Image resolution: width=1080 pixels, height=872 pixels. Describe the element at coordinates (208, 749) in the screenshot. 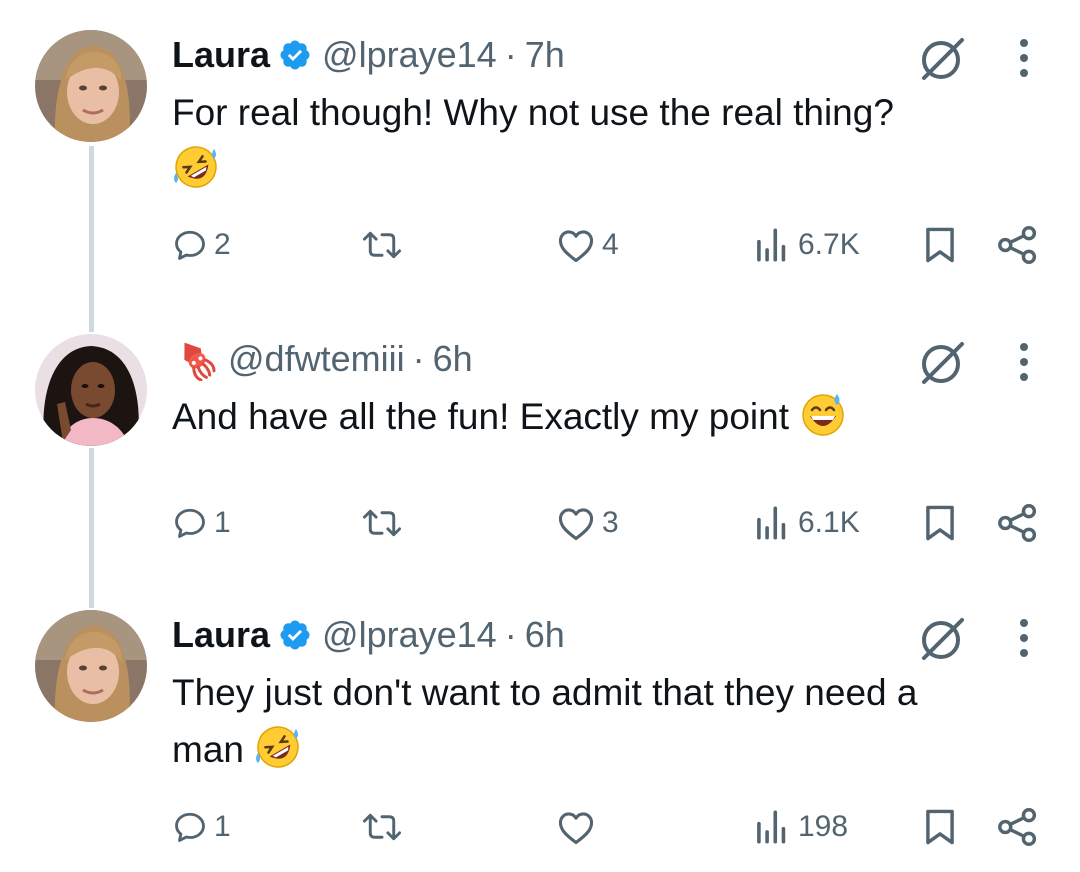

I see `tweet-text-content-line2: man` at that location.